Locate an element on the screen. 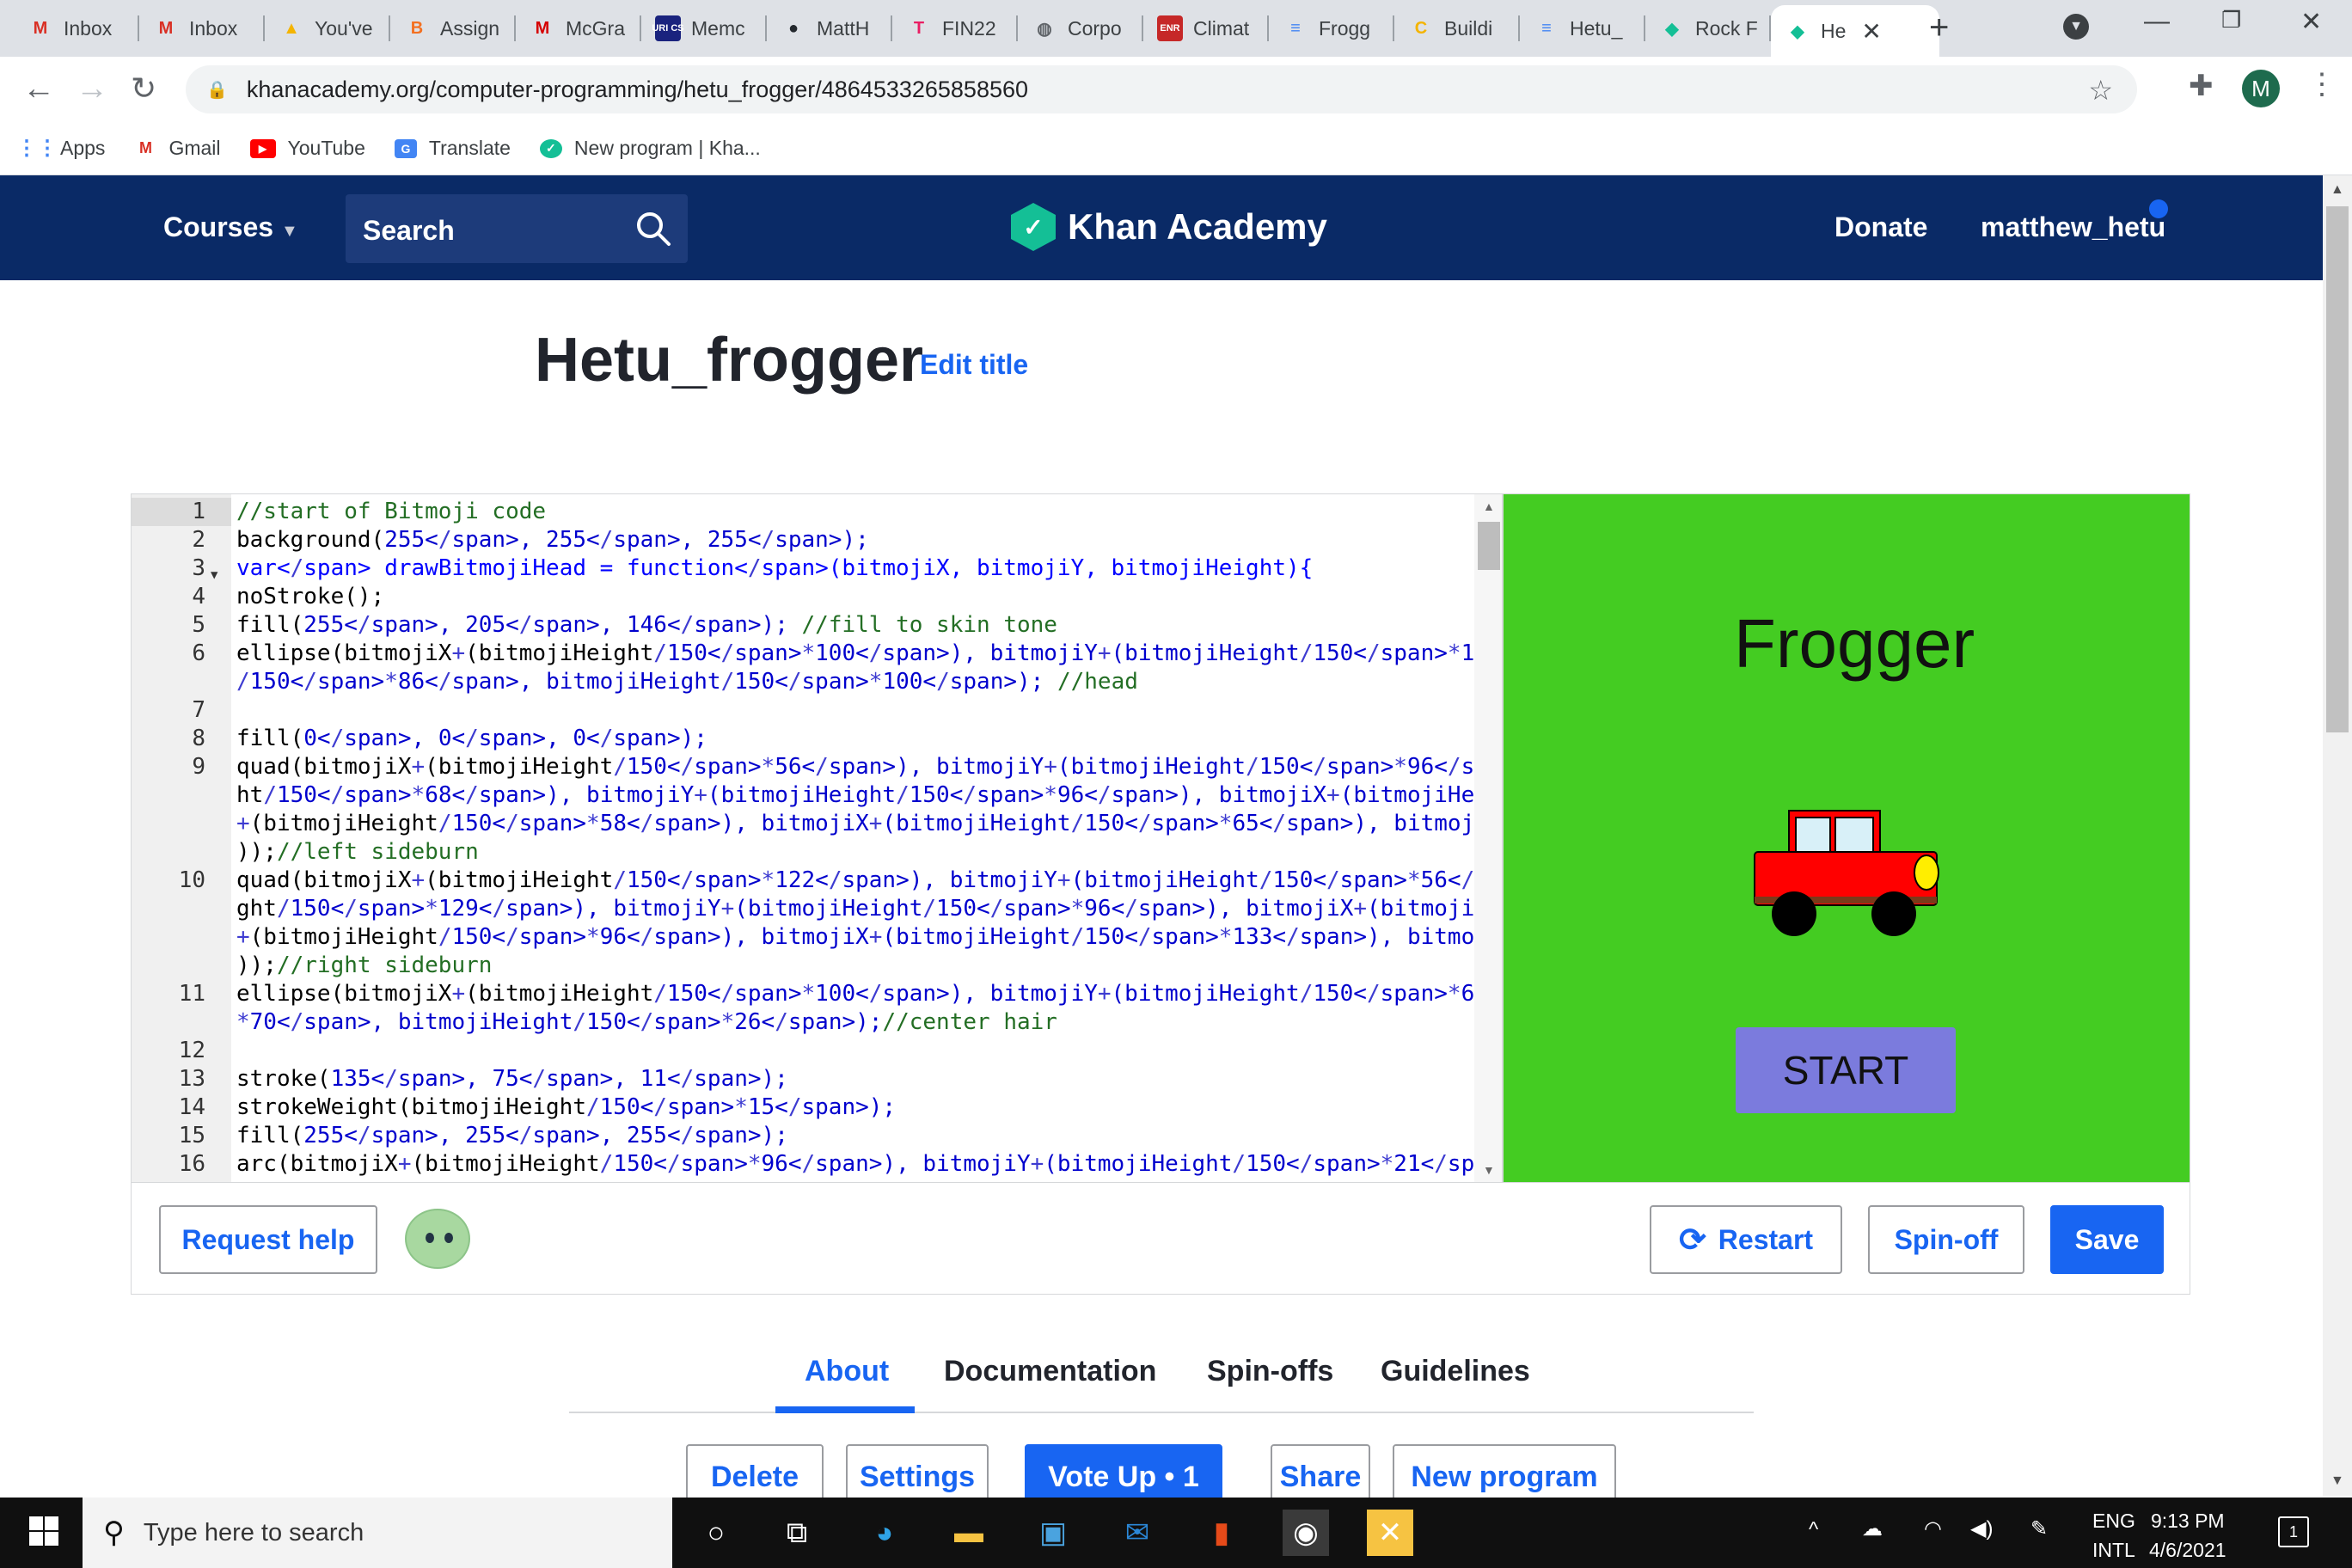  clock: 9:13 PM 4/6/2021 is located at coordinates (2187, 1535).